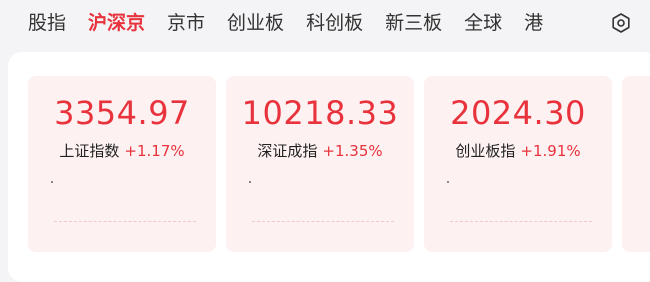 The height and width of the screenshot is (282, 650). Describe the element at coordinates (122, 150) in the screenshot. I see `index-info: 上证指数 +1.17%` at that location.